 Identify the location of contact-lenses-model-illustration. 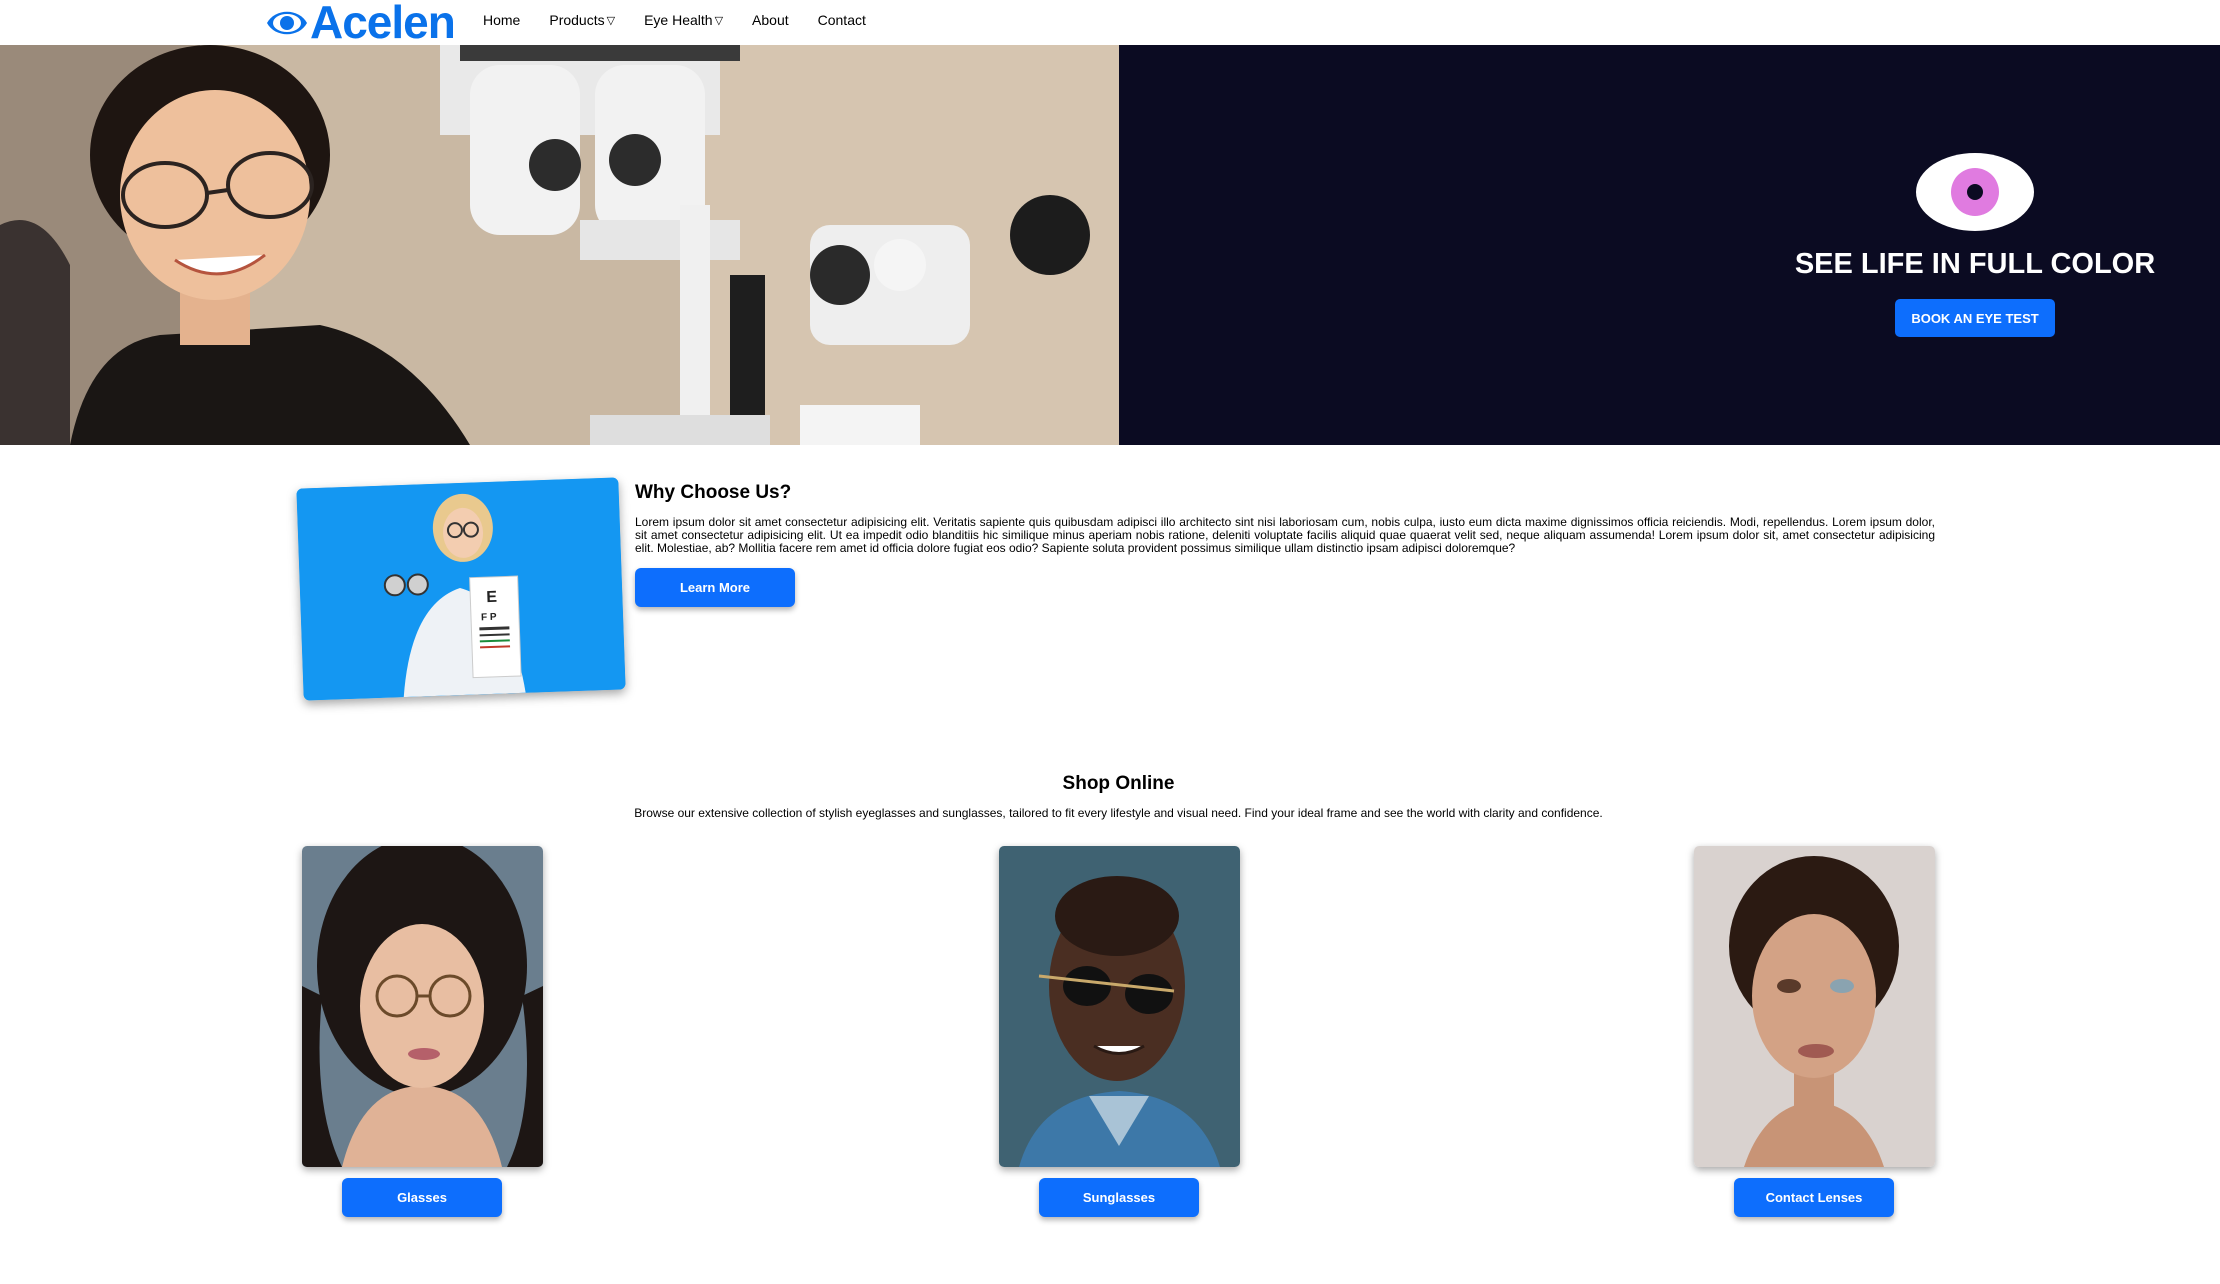
(1814, 1006).